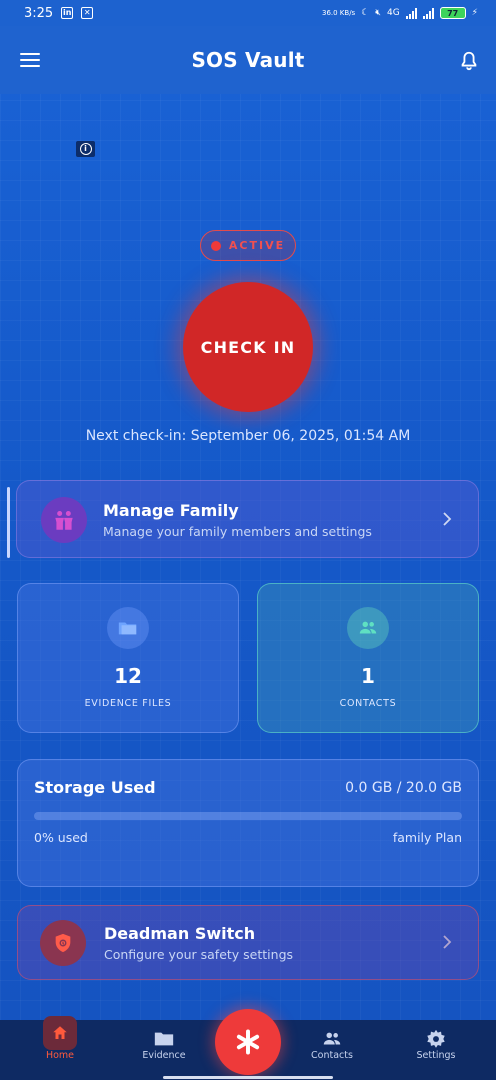 The height and width of the screenshot is (1080, 496). What do you see at coordinates (85, 149) in the screenshot?
I see `info-icon: i` at bounding box center [85, 149].